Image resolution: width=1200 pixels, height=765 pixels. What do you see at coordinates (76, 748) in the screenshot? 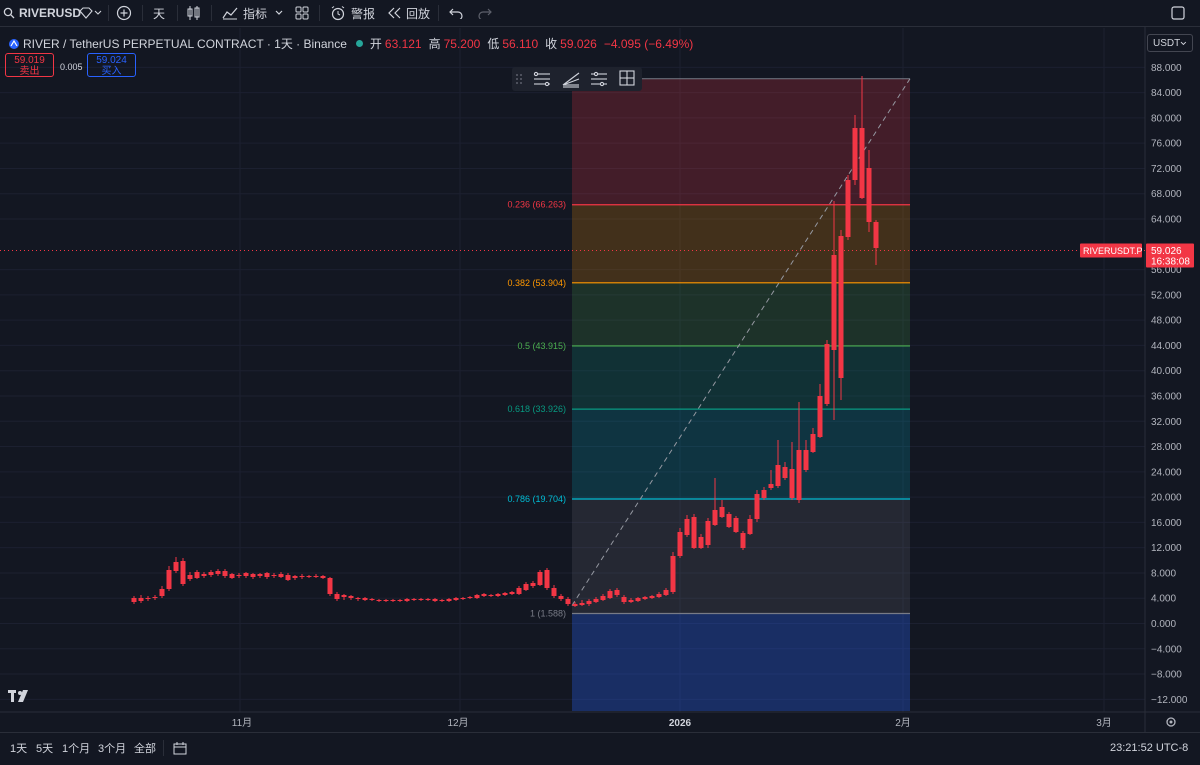
I see `range-1m: 1个月` at bounding box center [76, 748].